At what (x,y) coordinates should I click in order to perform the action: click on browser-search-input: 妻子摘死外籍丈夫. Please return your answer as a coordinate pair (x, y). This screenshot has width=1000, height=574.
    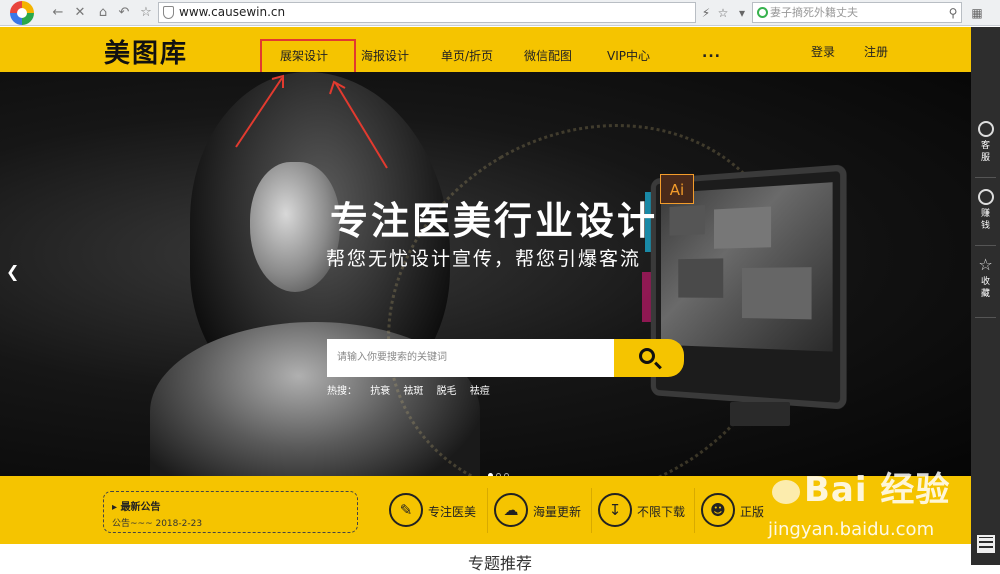
    Looking at the image, I should click on (857, 12).